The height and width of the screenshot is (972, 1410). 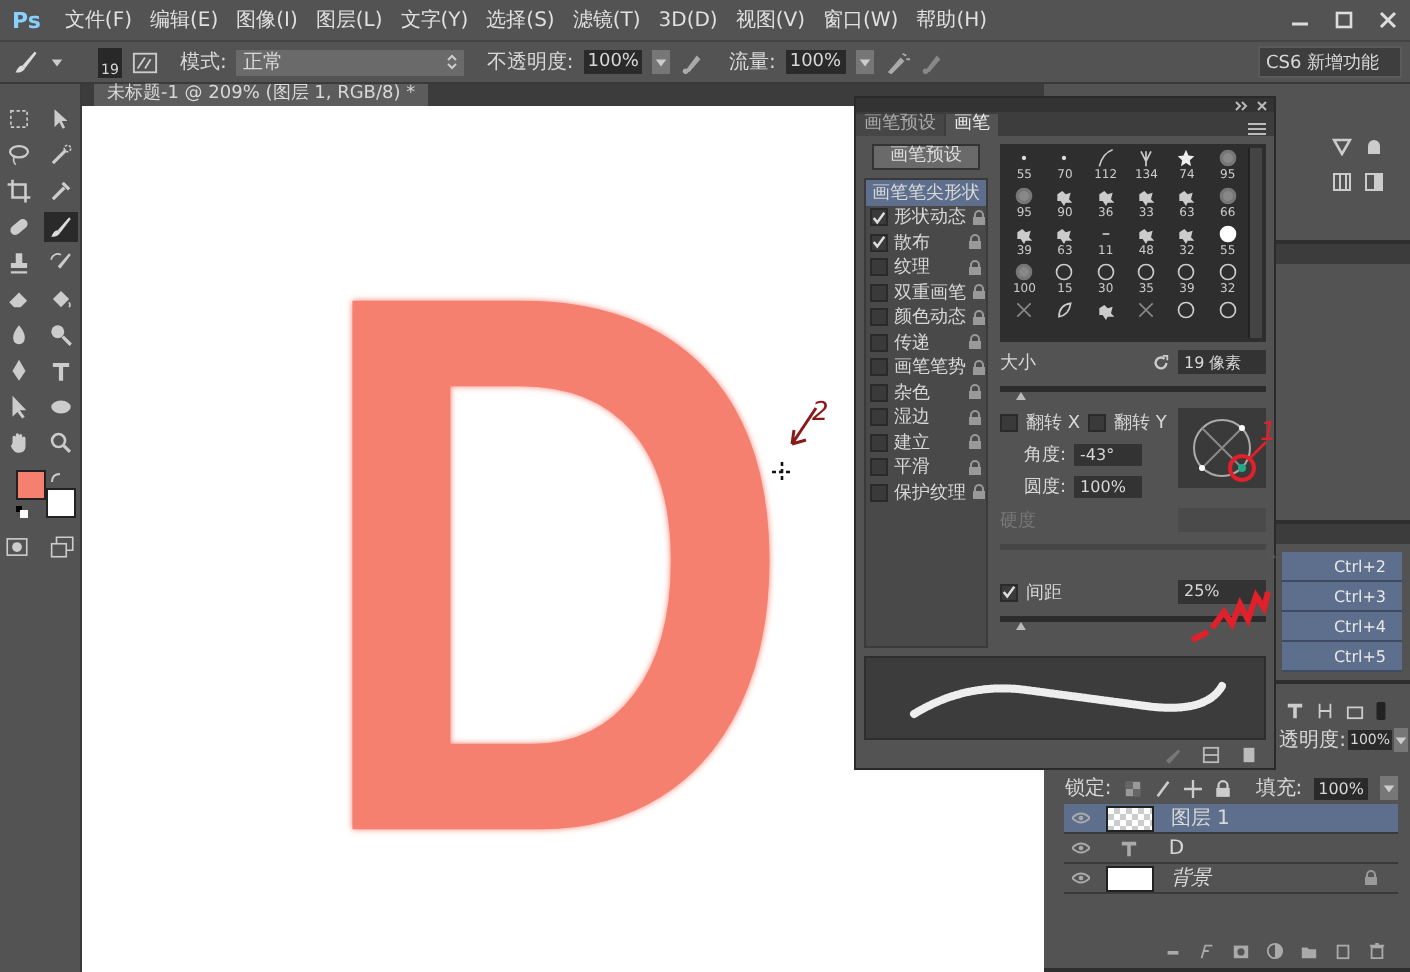 I want to click on option-label: 保护纹理, so click(x=930, y=492).